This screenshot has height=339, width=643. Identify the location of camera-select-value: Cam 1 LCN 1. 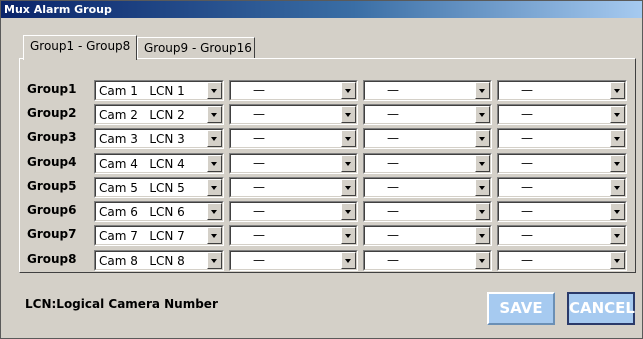
(142, 91).